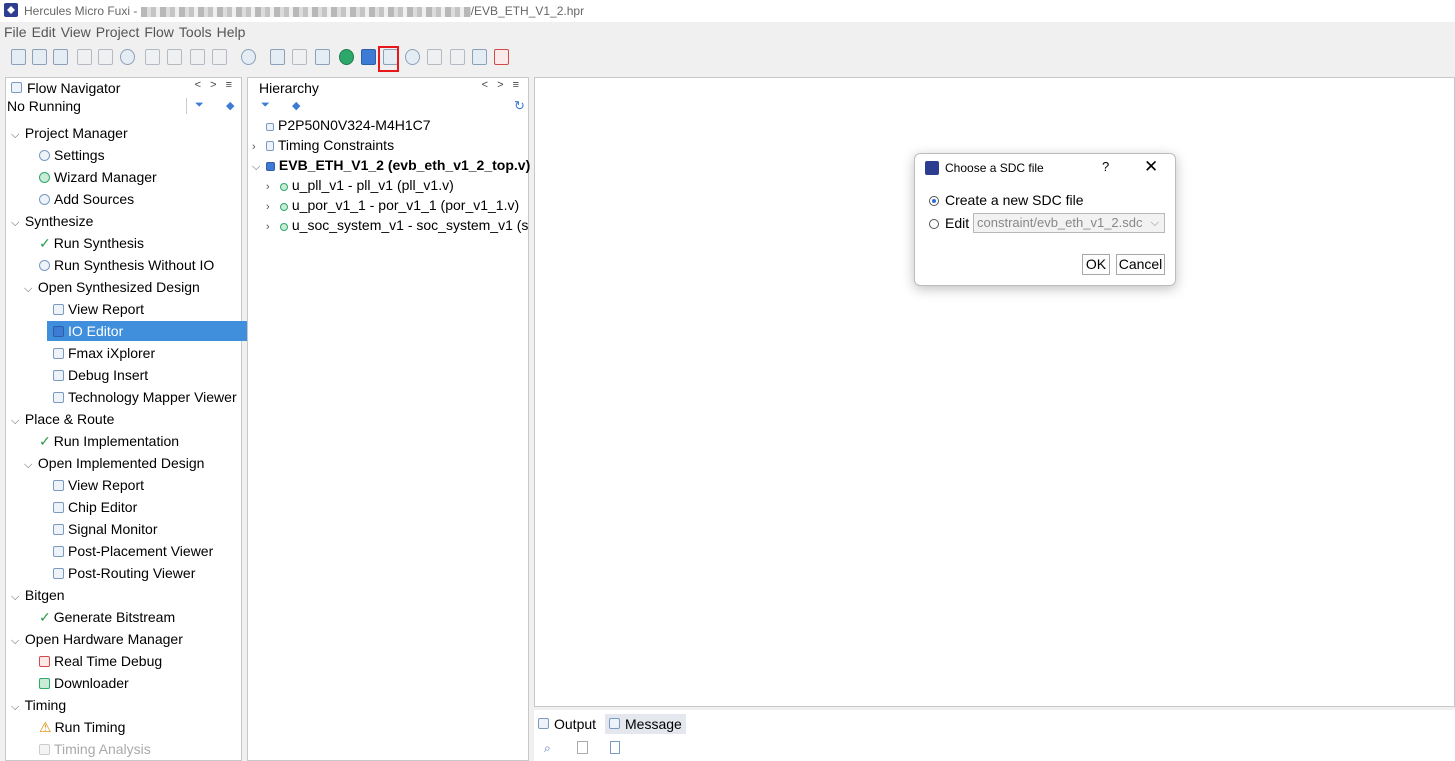 This screenshot has width=1455, height=761. I want to click on open-folder-icon, so click(39, 57).